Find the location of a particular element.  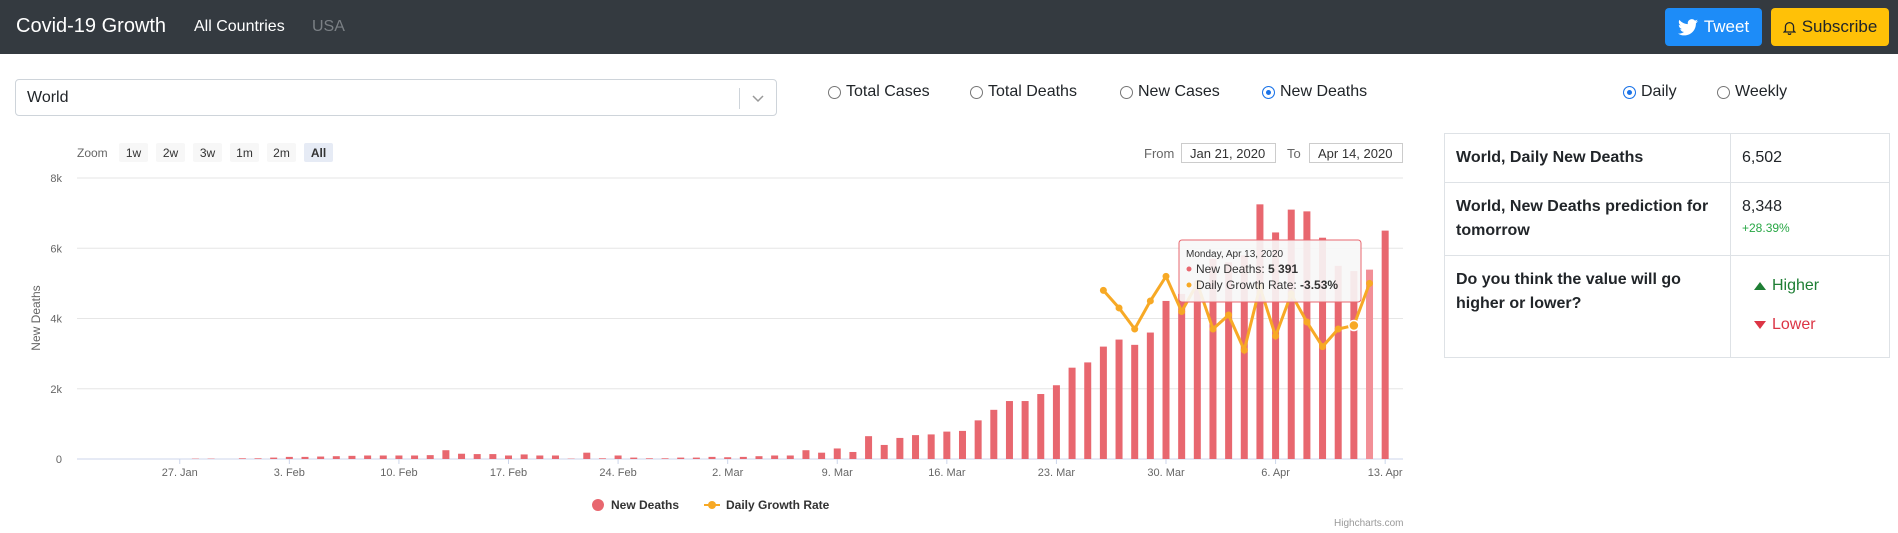

legend-label-growth-rate: Daily Growth Rate is located at coordinates (778, 505).